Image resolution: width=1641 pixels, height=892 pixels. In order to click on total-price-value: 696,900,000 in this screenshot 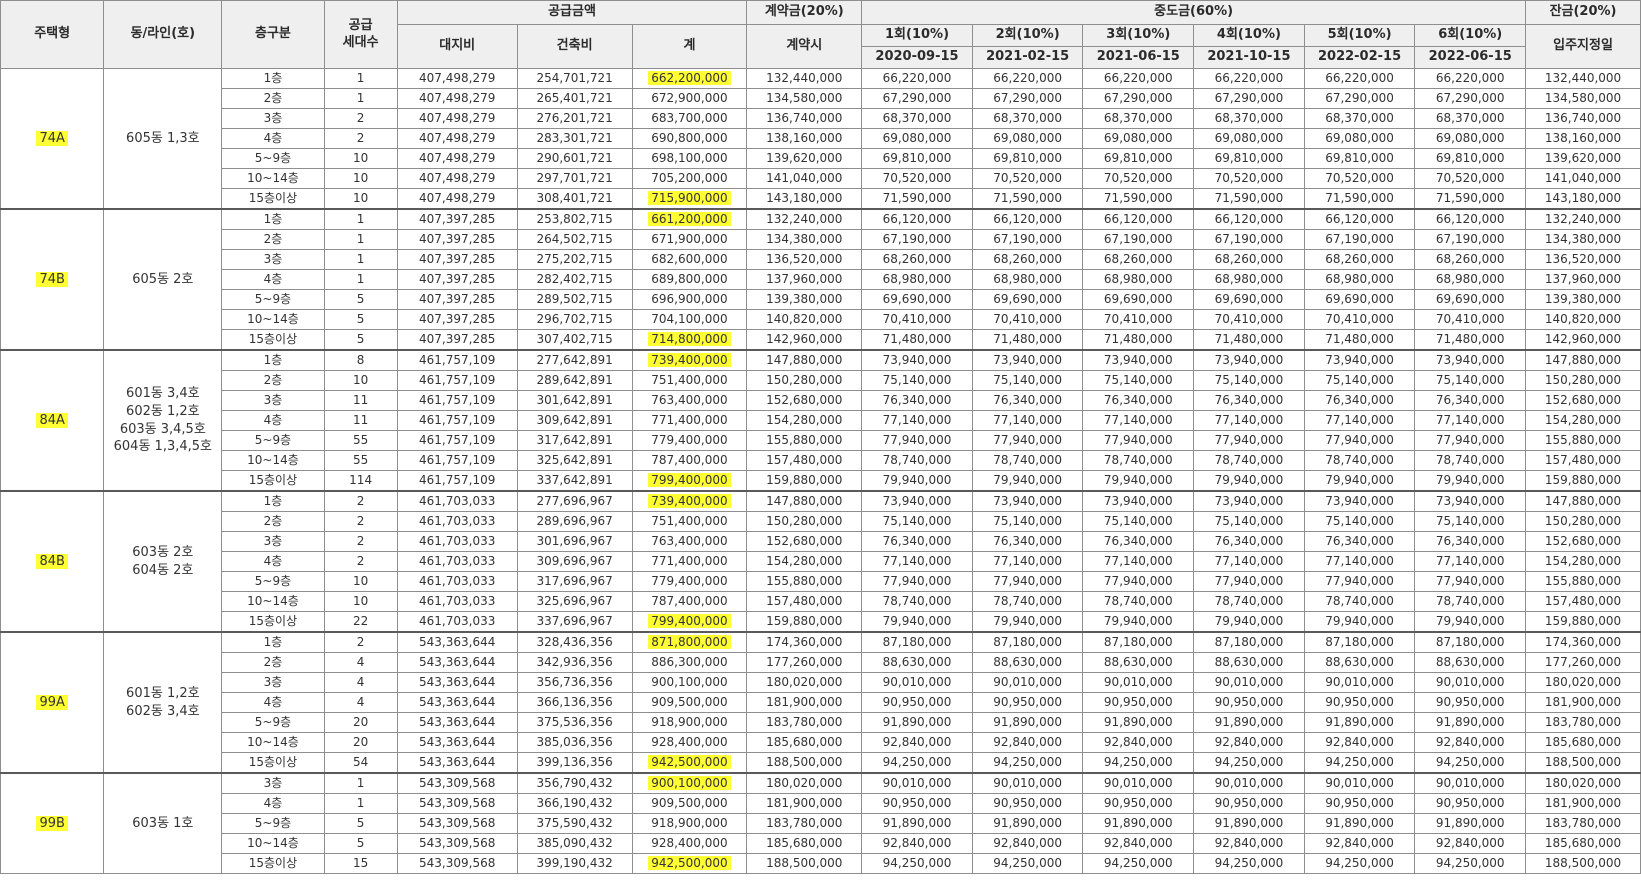, I will do `click(689, 299)`.